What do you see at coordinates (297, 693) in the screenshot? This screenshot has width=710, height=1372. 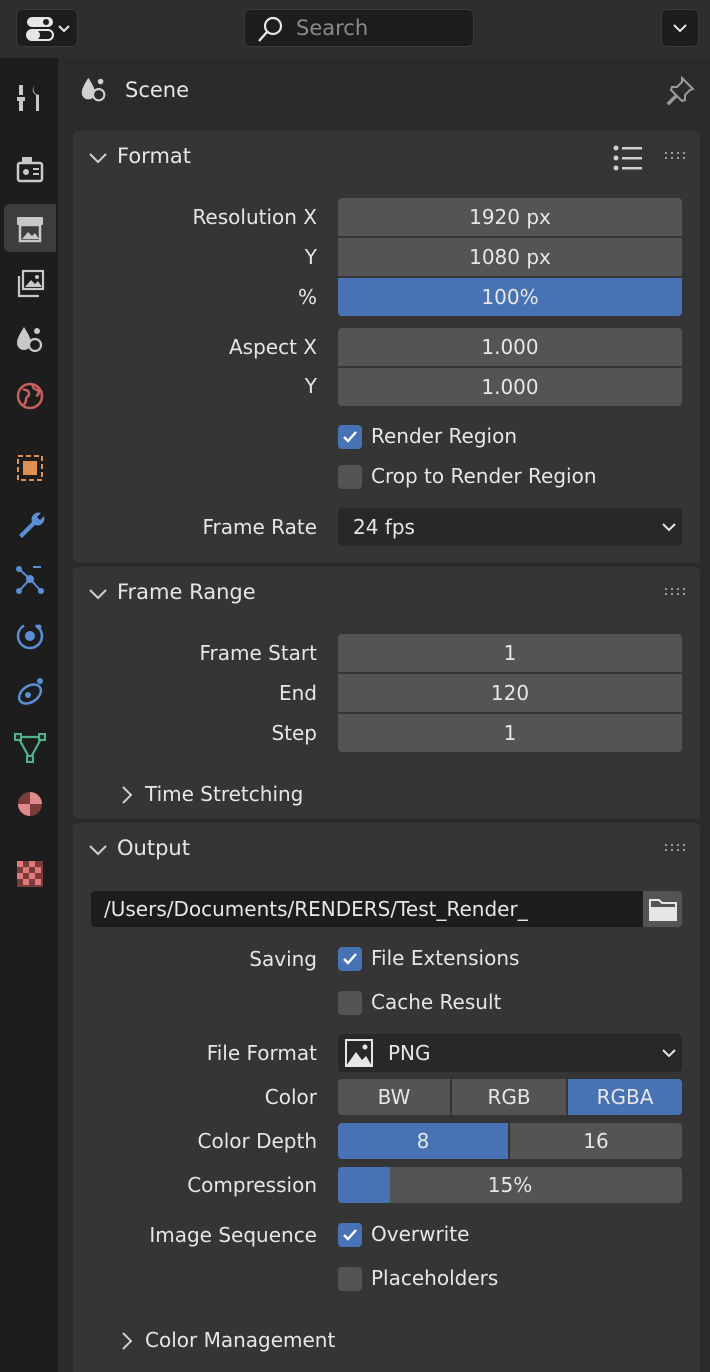 I see `frame-end-label: End` at bounding box center [297, 693].